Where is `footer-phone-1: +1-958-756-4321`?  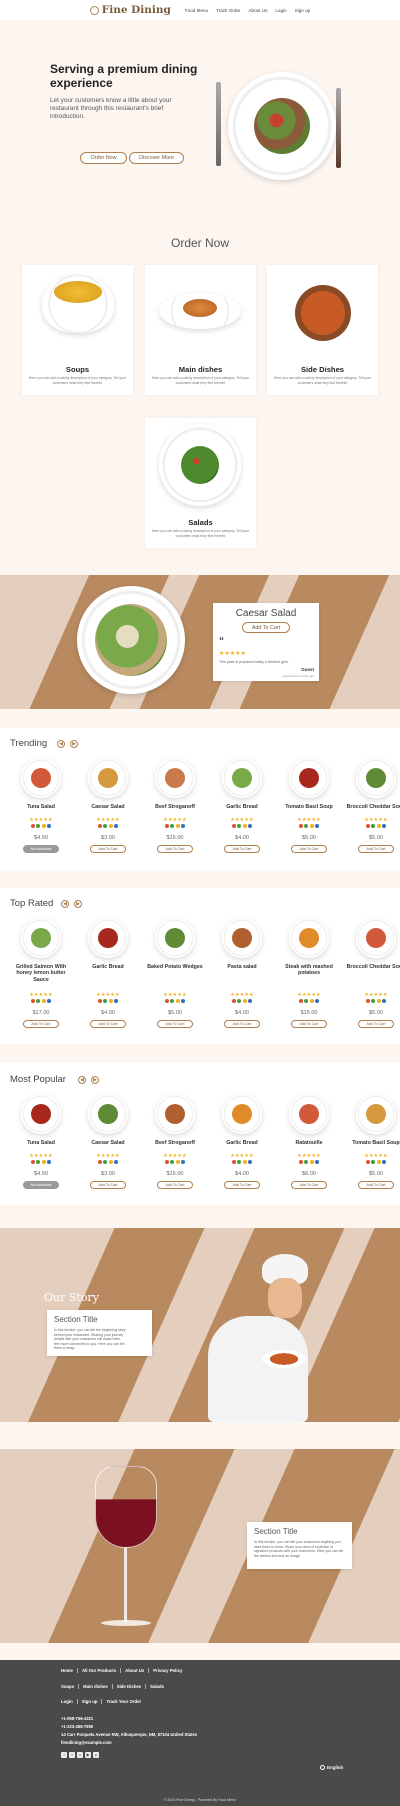 footer-phone-1: +1-958-756-4321 is located at coordinates (77, 1718).